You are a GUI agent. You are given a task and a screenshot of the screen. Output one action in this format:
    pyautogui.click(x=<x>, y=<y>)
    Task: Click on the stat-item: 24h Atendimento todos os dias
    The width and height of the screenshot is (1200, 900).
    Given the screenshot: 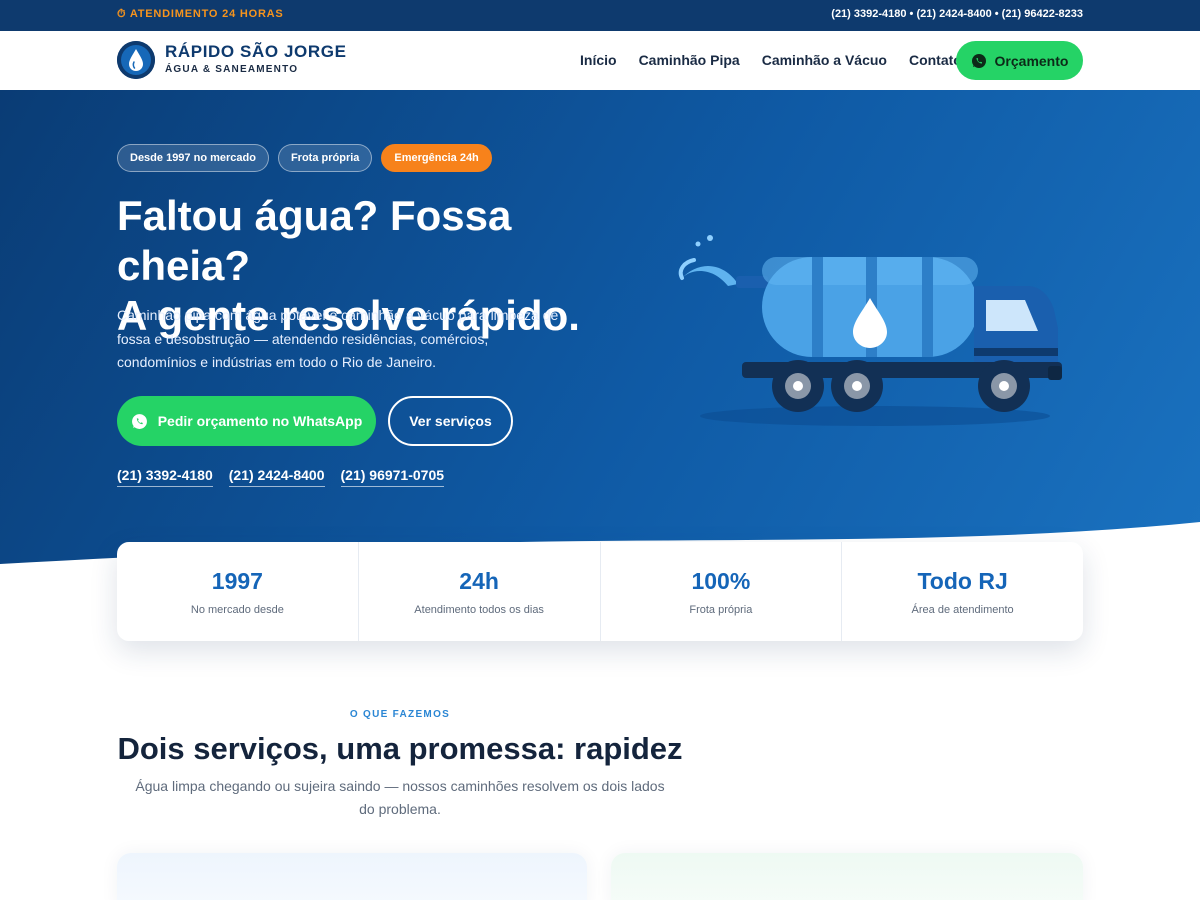 What is the action you would take?
    pyautogui.click(x=480, y=591)
    